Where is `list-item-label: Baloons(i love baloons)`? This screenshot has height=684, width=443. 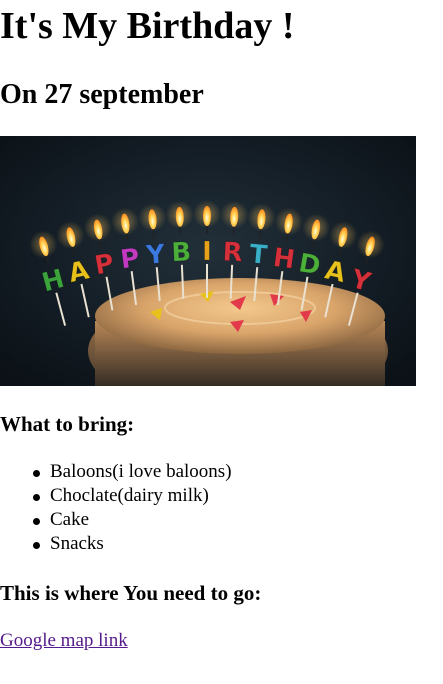
list-item-label: Baloons(i love baloons) is located at coordinates (141, 471).